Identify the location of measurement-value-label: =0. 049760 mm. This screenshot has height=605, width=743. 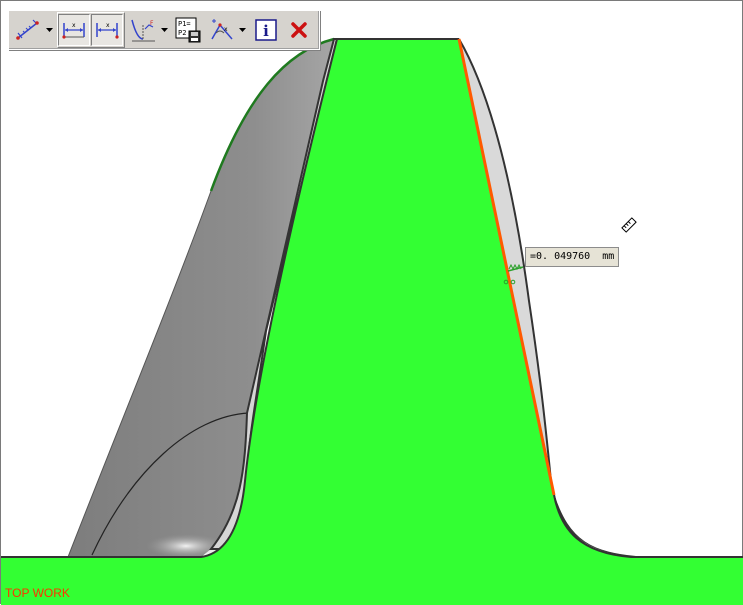
(572, 257).